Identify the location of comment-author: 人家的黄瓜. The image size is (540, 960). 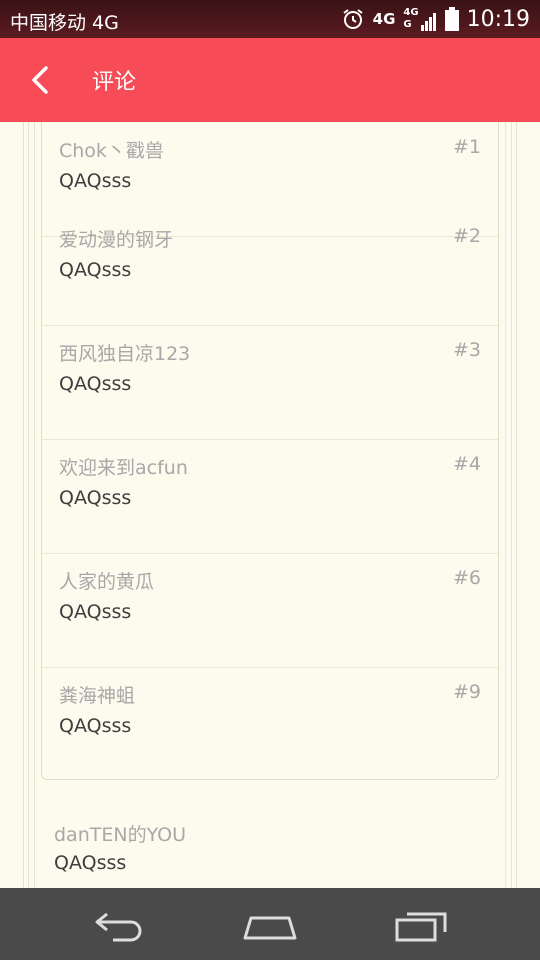
(106, 580).